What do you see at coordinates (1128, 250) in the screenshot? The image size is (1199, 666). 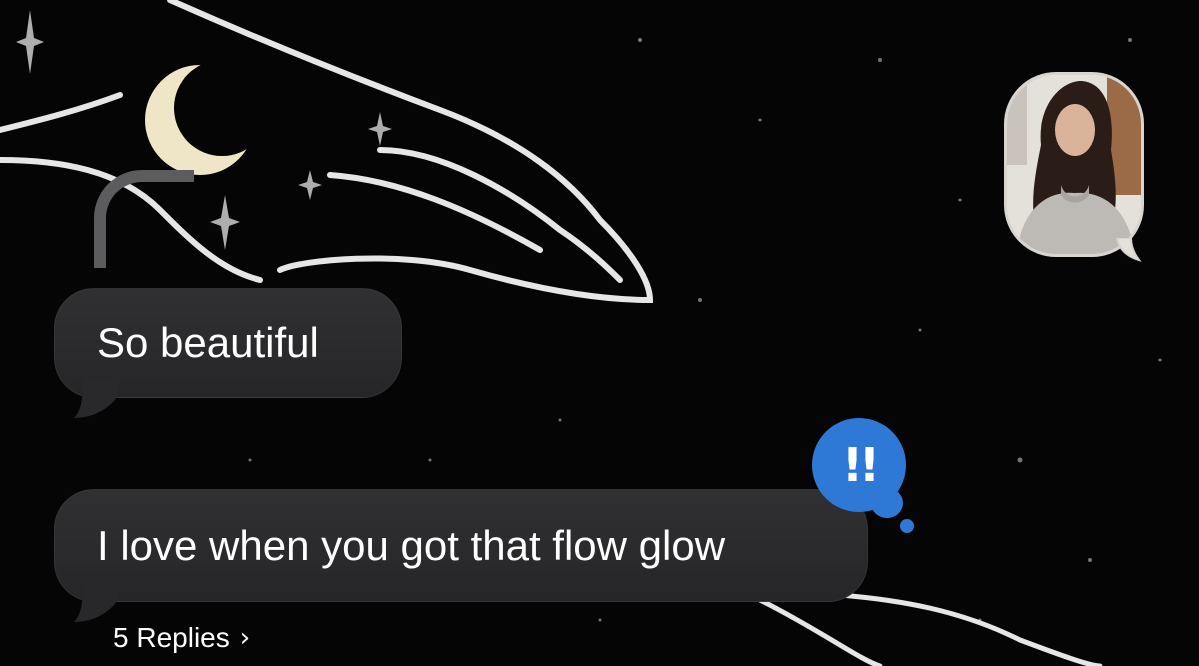 I see `avatar-bubble-tail` at bounding box center [1128, 250].